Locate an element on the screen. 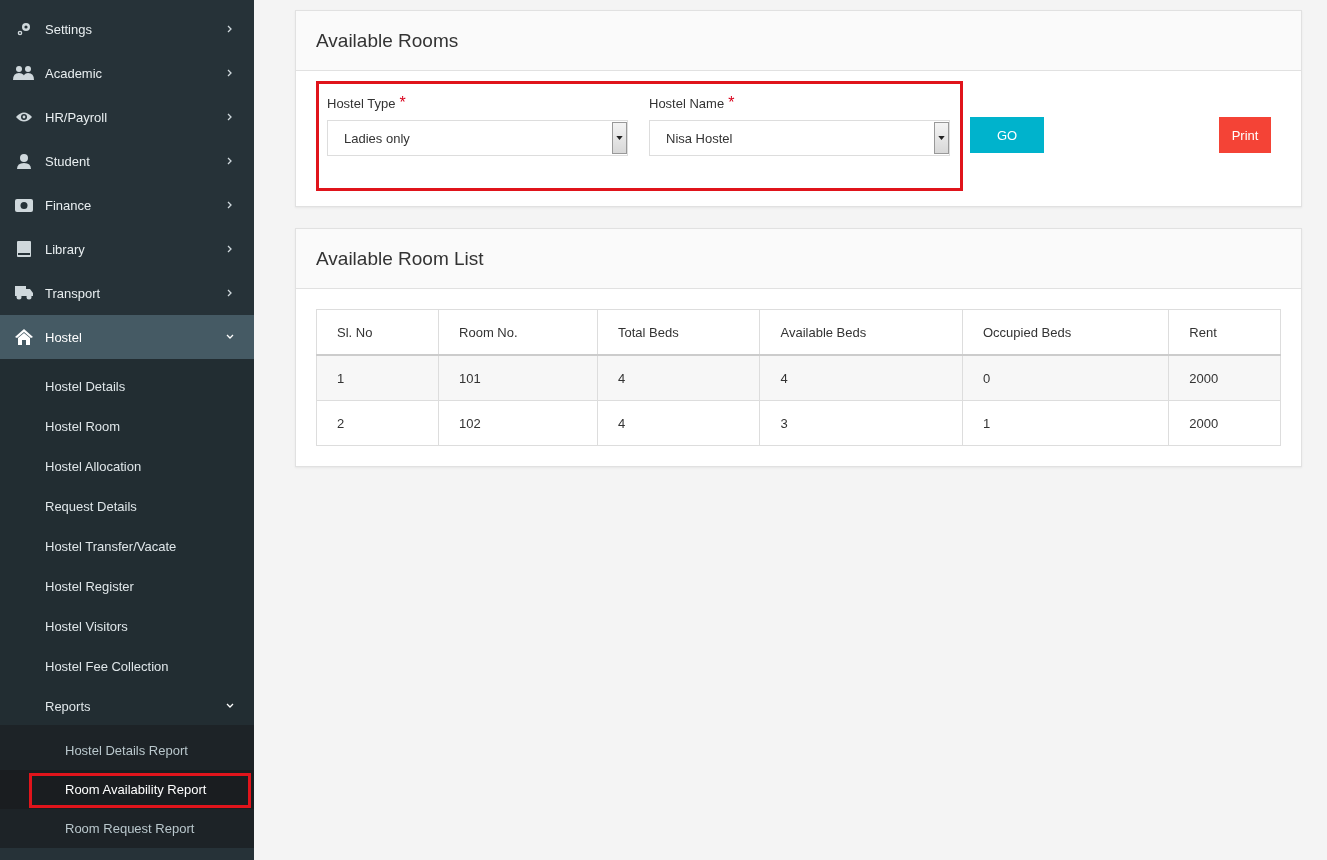 Image resolution: width=1327 pixels, height=860 pixels. menu-label: Hostel Allocation is located at coordinates (94, 466).